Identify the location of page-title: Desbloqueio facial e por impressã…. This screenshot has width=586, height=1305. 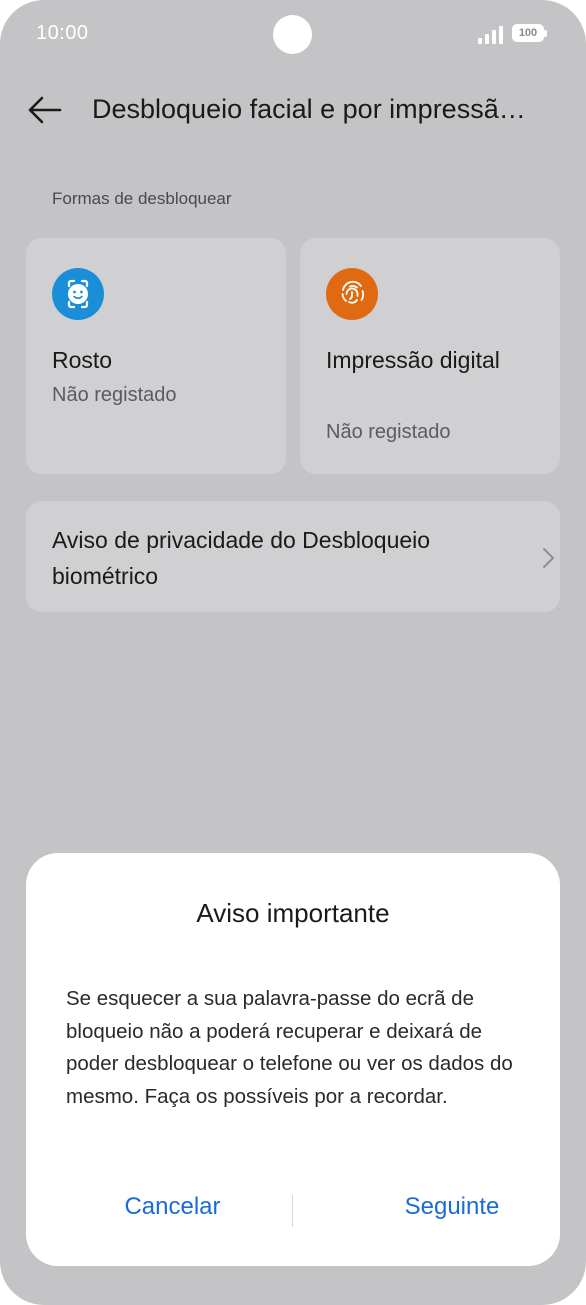
(309, 109).